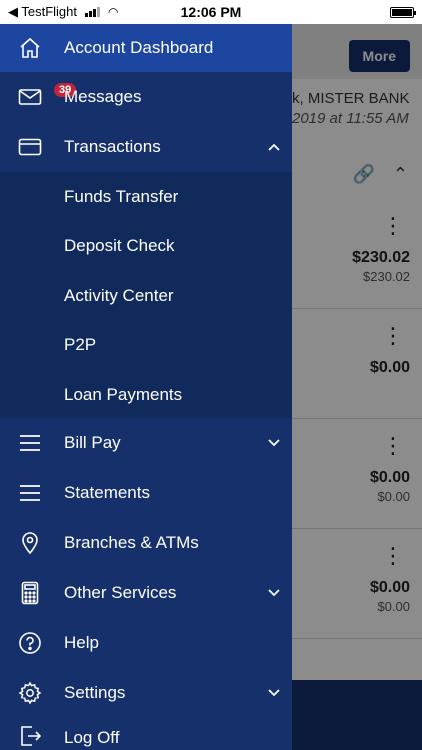 This screenshot has height=750, width=422. I want to click on location-pin-icon, so click(30, 543).